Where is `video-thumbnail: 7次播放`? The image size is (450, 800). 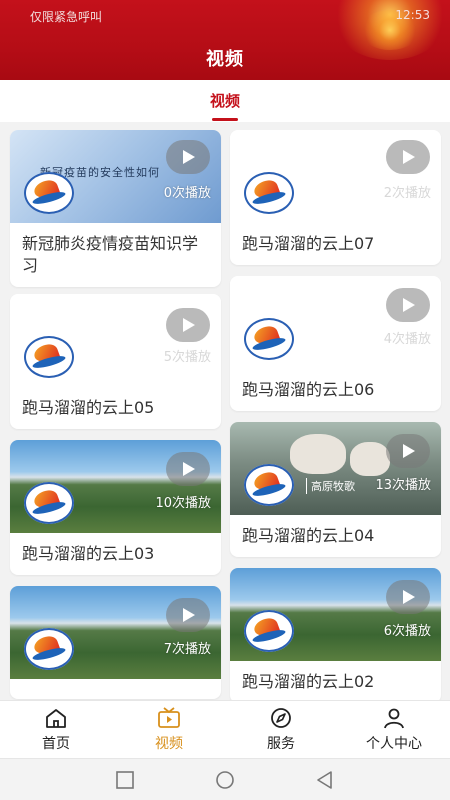
video-thumbnail: 7次播放 is located at coordinates (115, 632).